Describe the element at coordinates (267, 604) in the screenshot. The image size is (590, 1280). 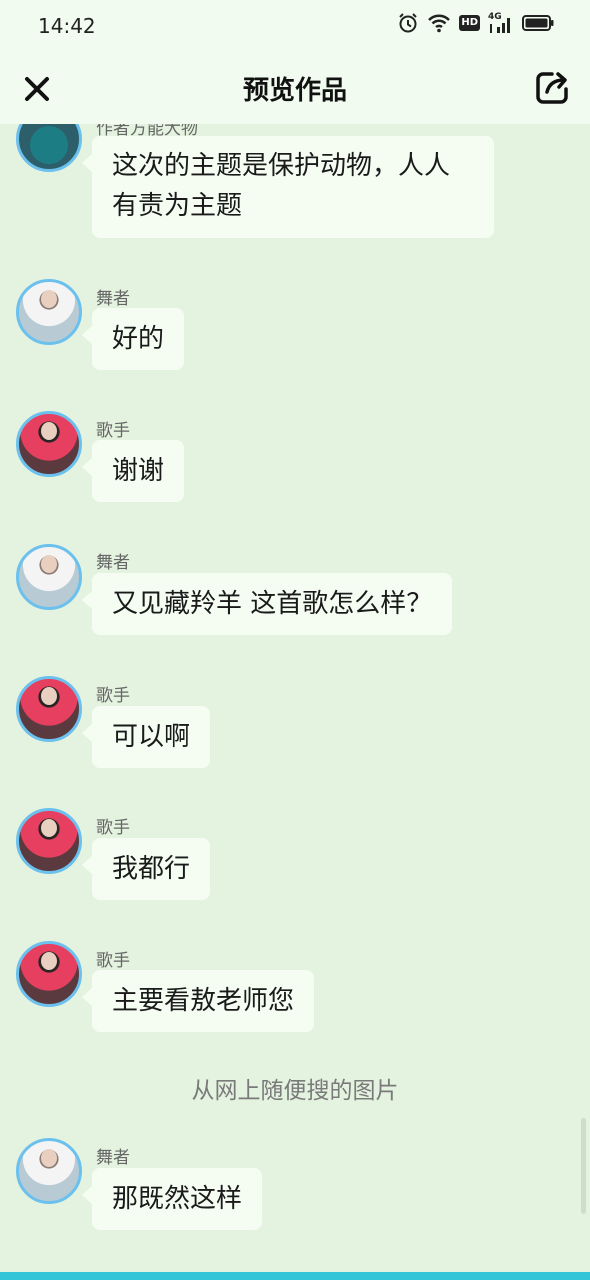
I see `message-bubble: 又见藏羚羊 这首歌怎么样？` at that location.